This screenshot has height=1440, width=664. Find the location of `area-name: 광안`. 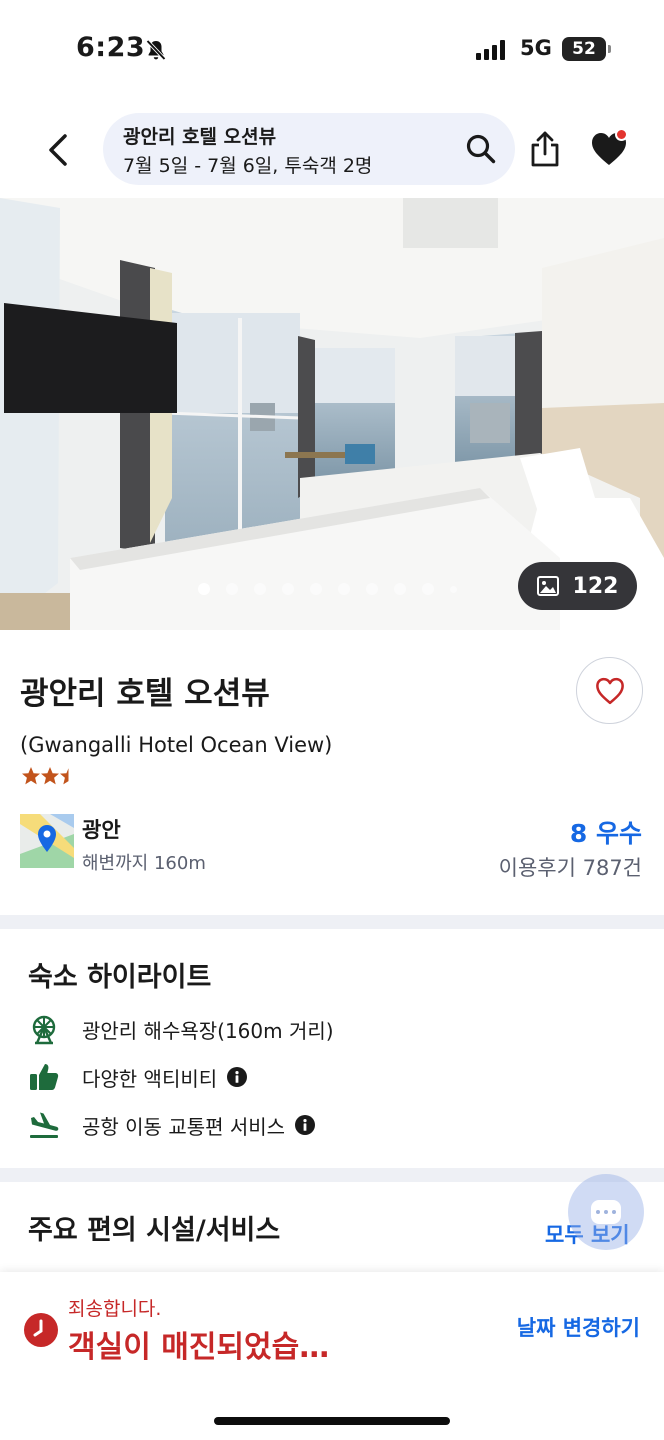

area-name: 광안 is located at coordinates (101, 830).